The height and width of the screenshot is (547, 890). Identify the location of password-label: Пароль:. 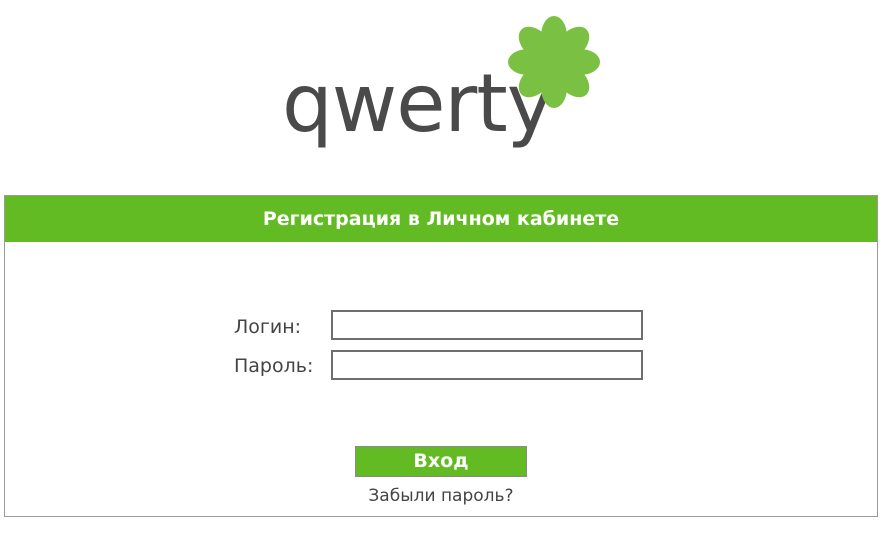
(274, 366).